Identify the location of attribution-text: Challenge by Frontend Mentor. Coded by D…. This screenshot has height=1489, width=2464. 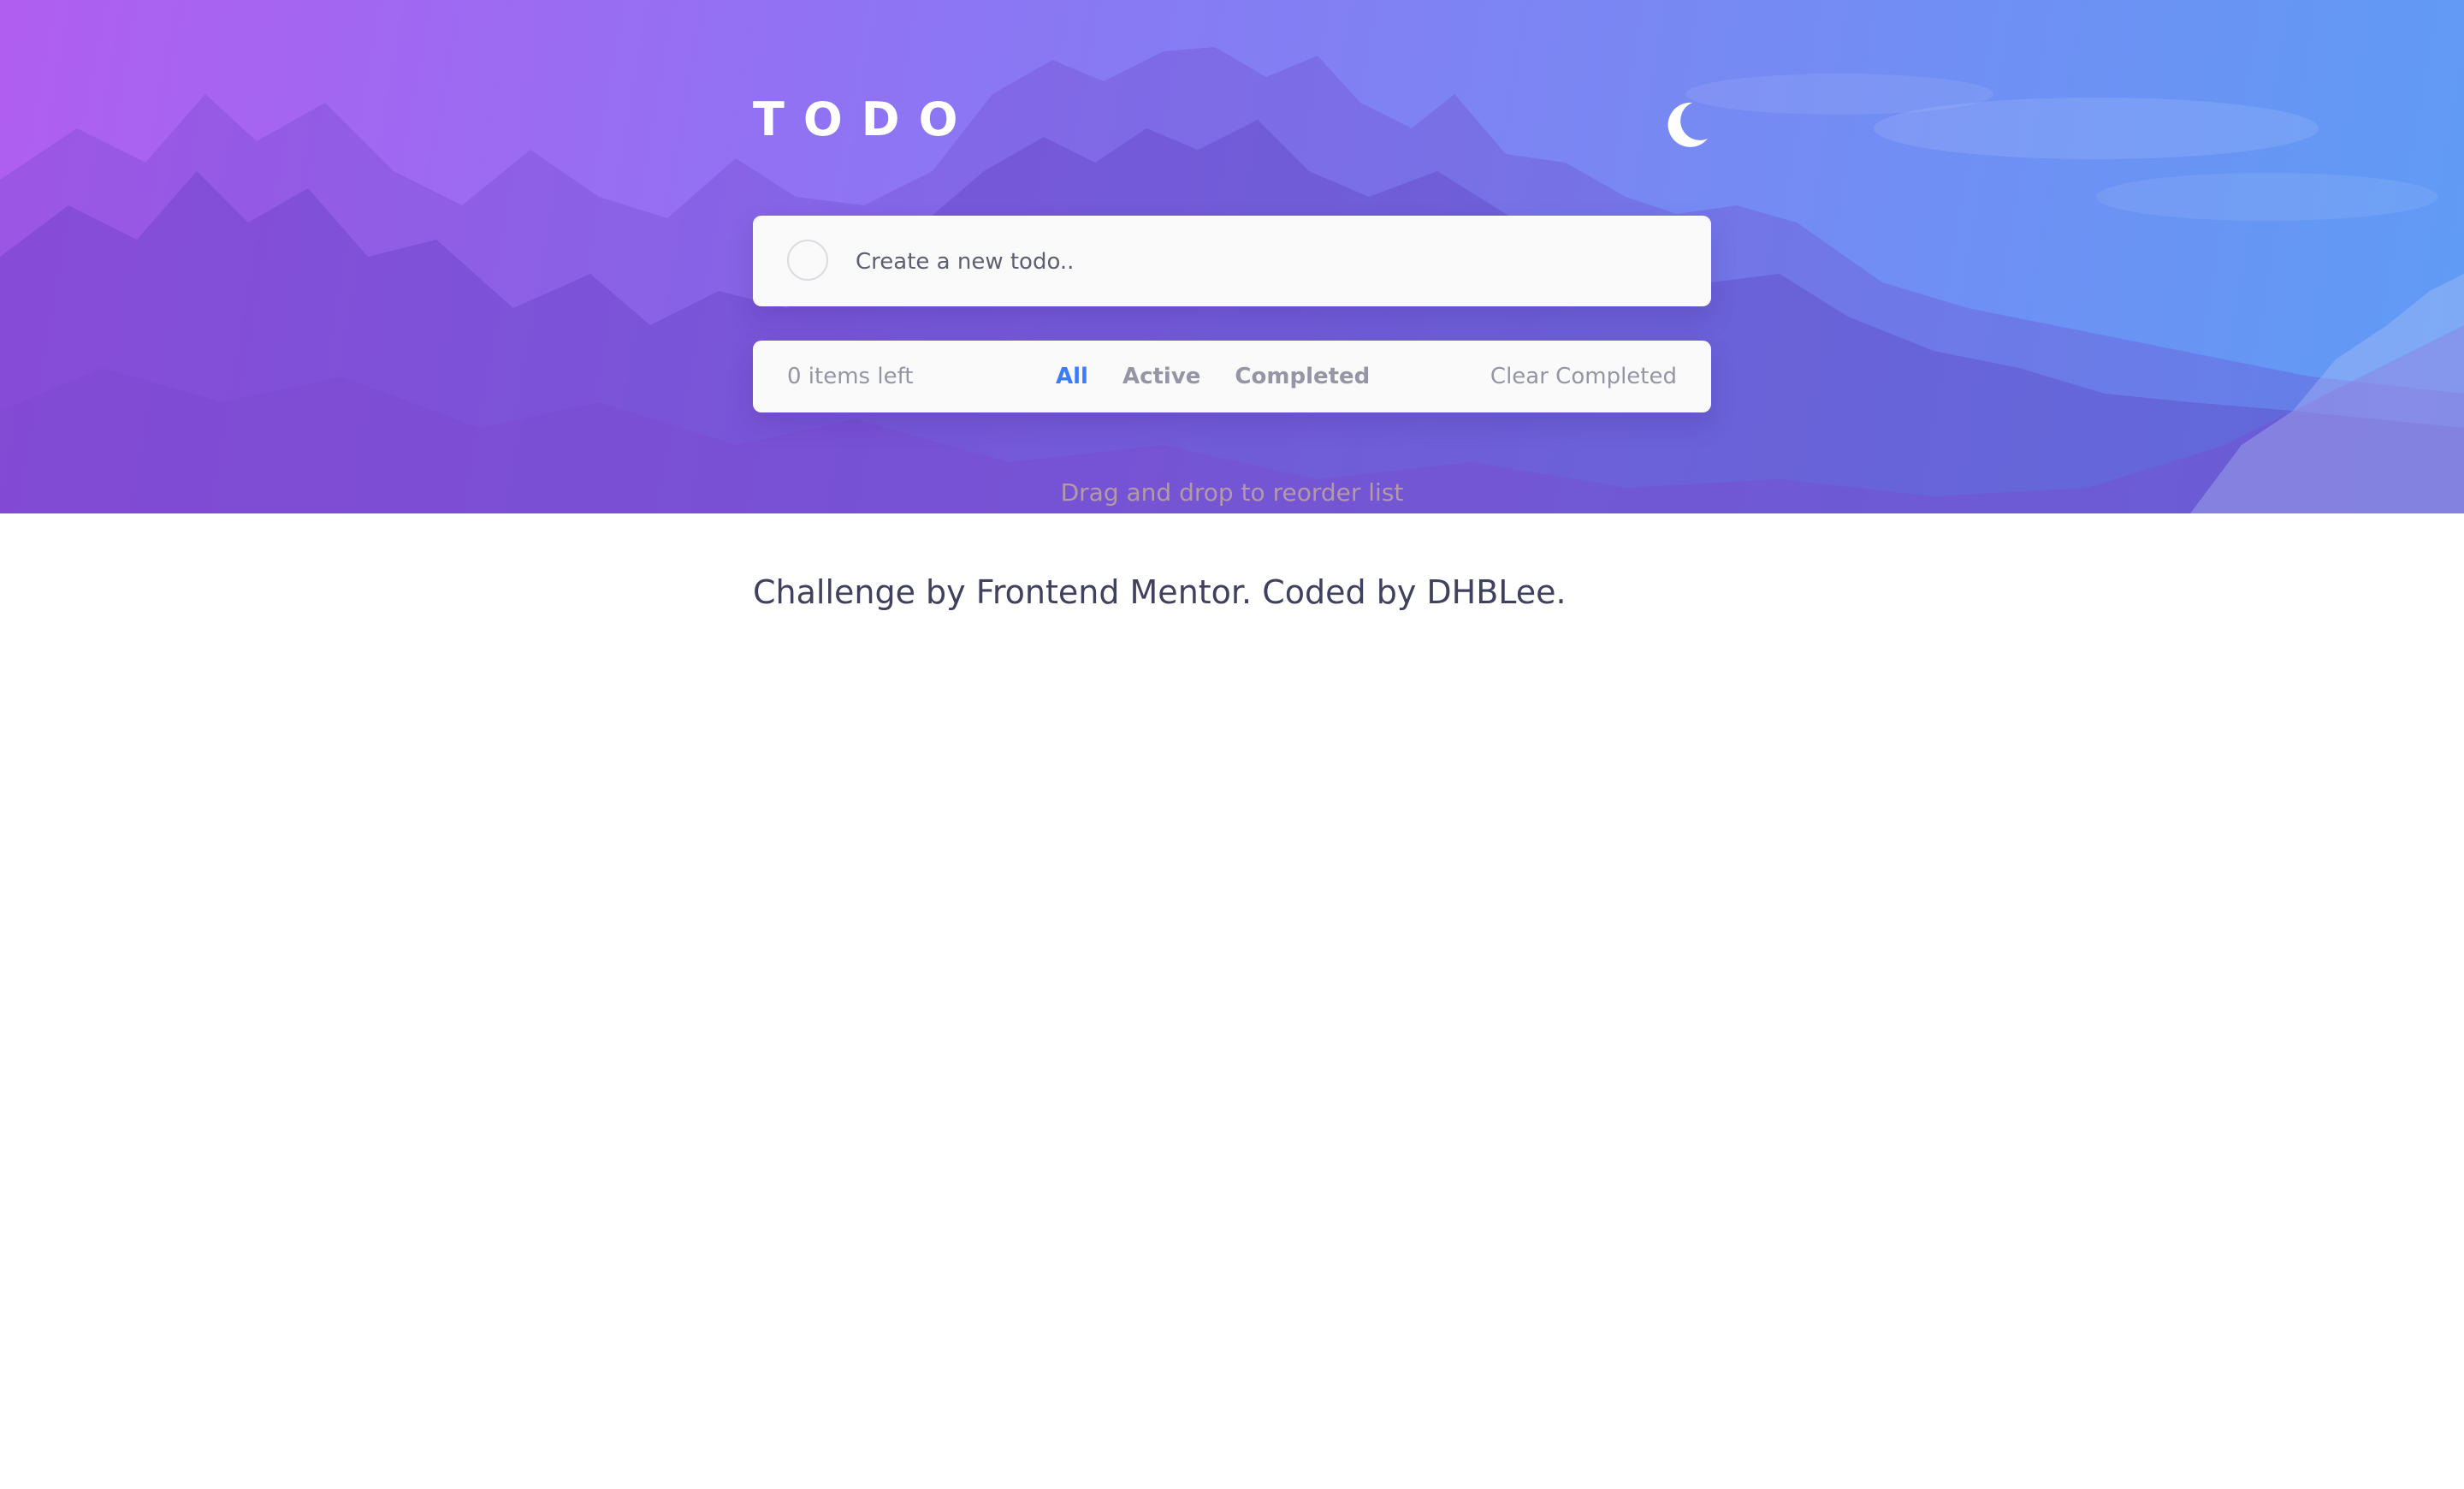
(1160, 592).